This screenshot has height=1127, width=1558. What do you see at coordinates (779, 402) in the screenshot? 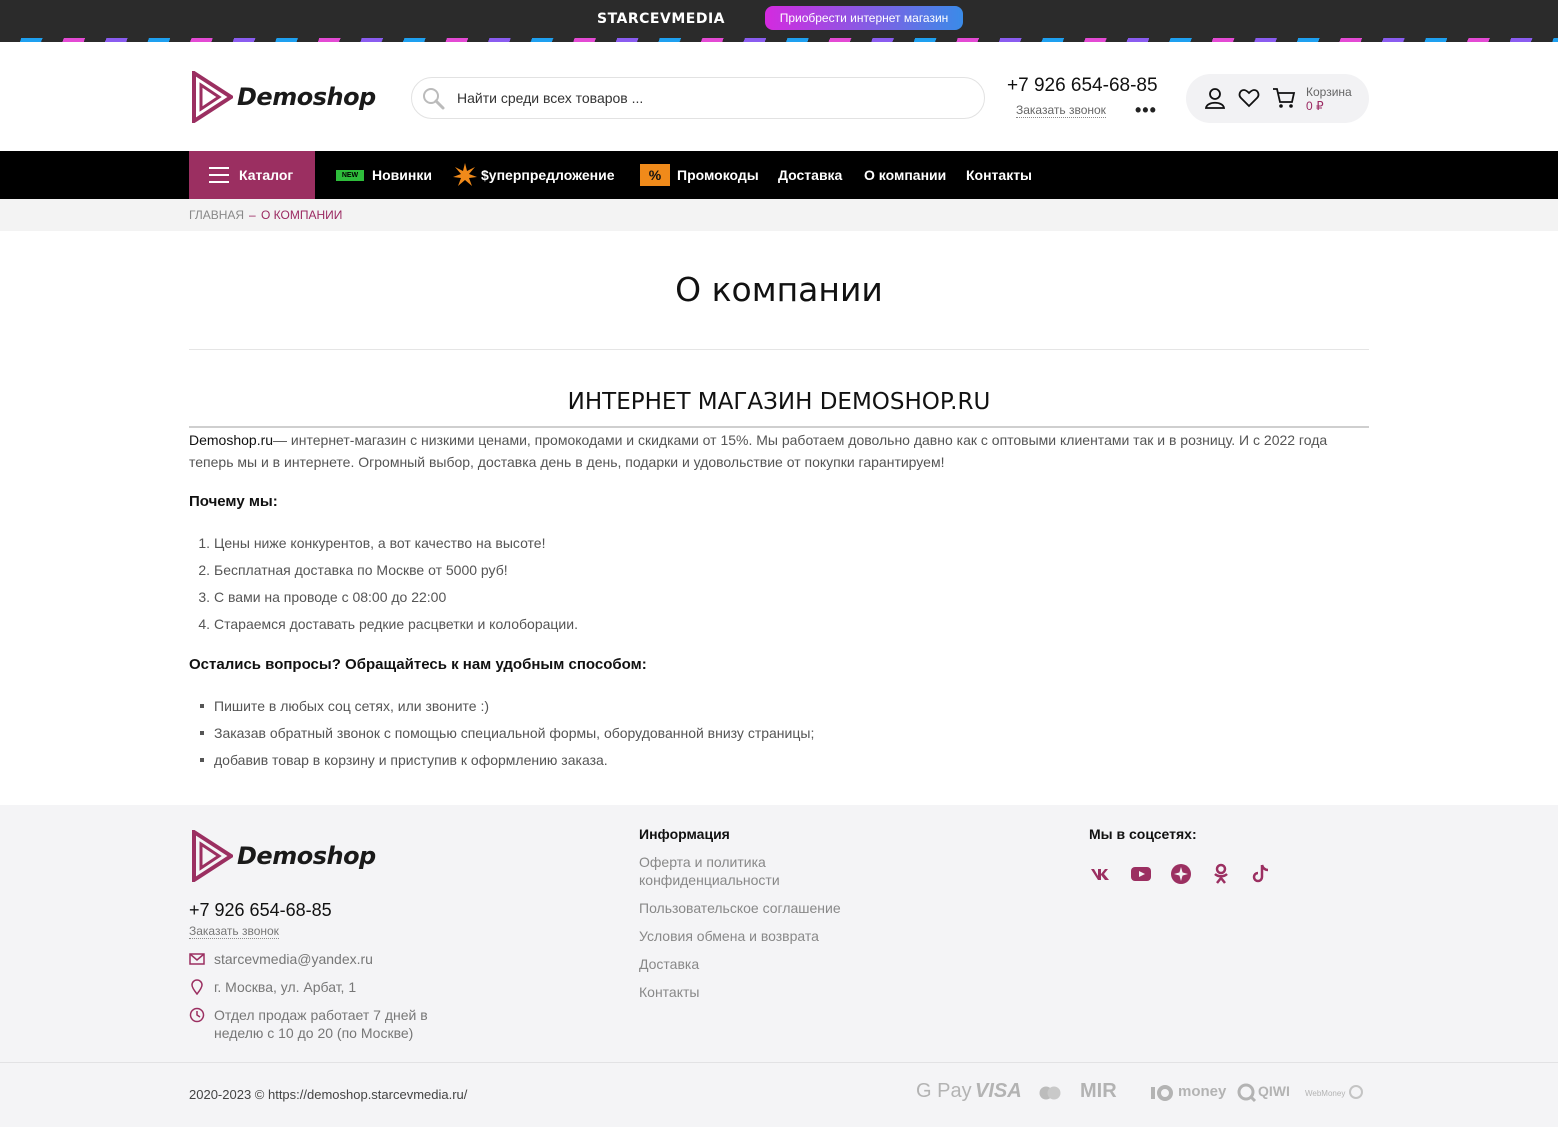
I see `section-heading: ИНТЕРНЕТ МАГАЗИН DEMOSHOP.RU` at bounding box center [779, 402].